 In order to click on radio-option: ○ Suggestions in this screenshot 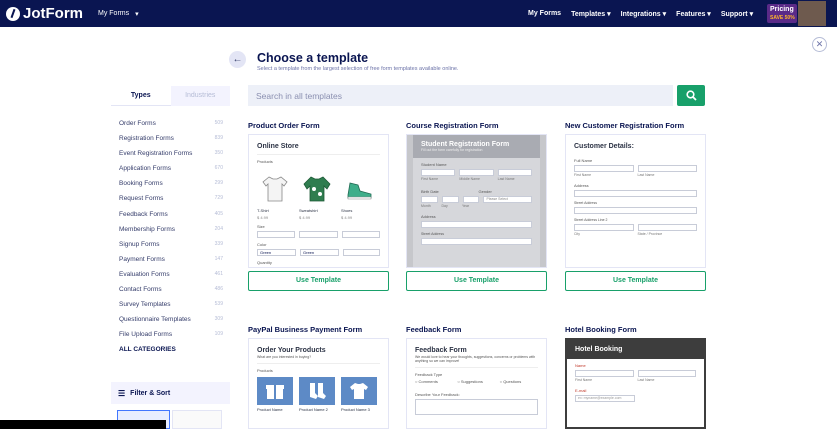, I will do `click(470, 381)`.